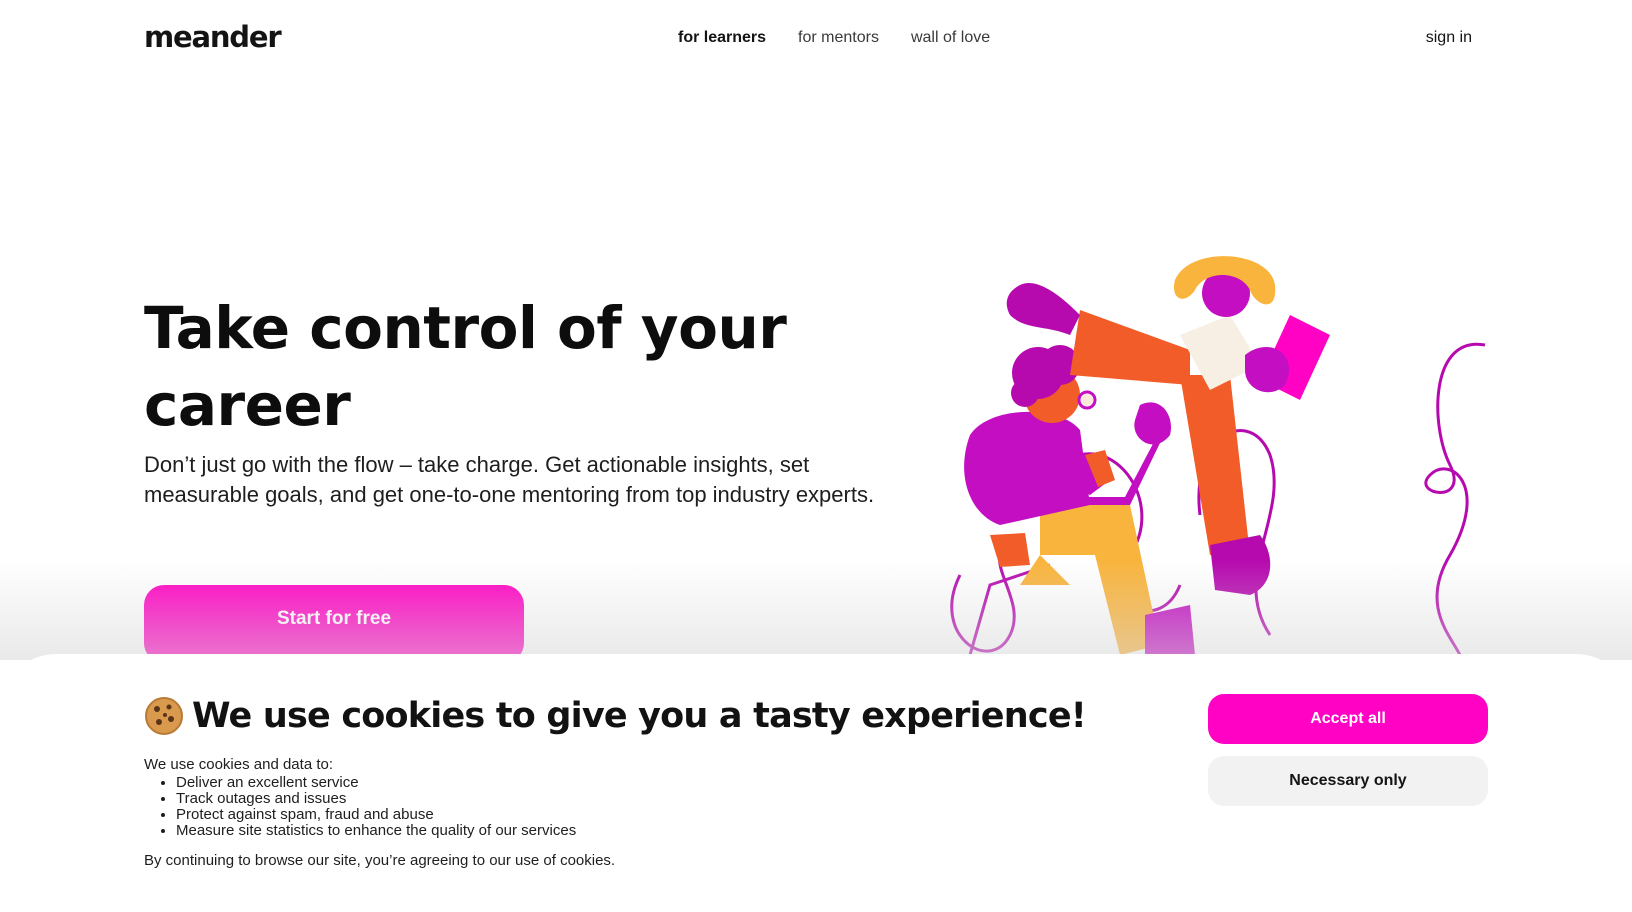 The image size is (1632, 912). I want to click on sign-in-link: sign in, so click(1449, 38).